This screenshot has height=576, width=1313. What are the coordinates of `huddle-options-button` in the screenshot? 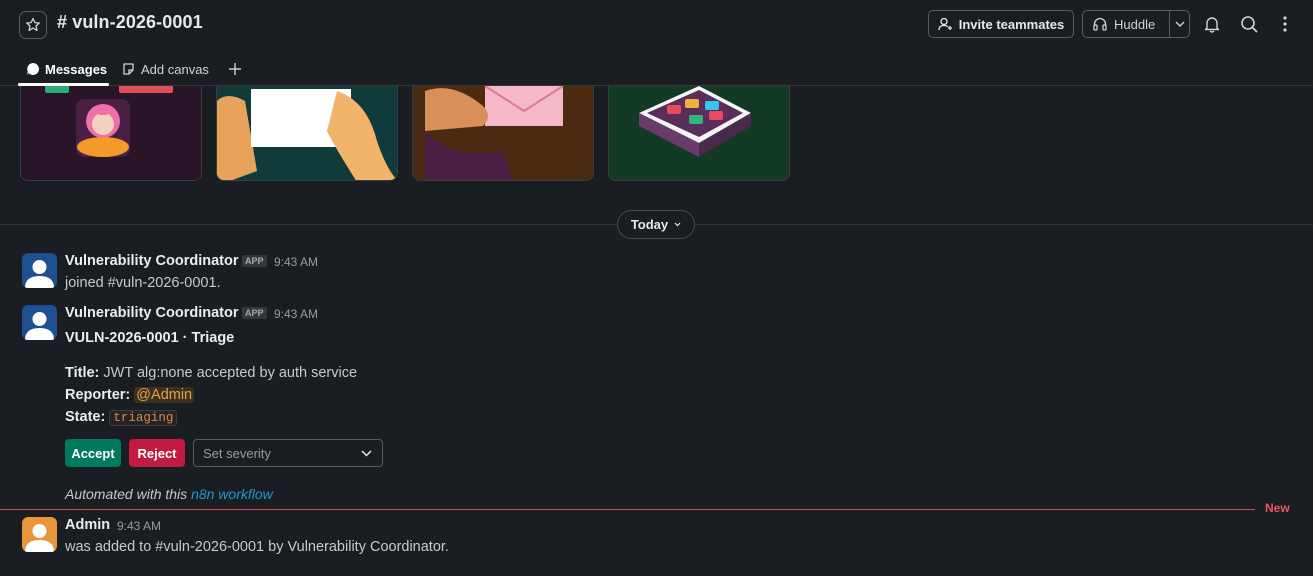 It's located at (1179, 24).